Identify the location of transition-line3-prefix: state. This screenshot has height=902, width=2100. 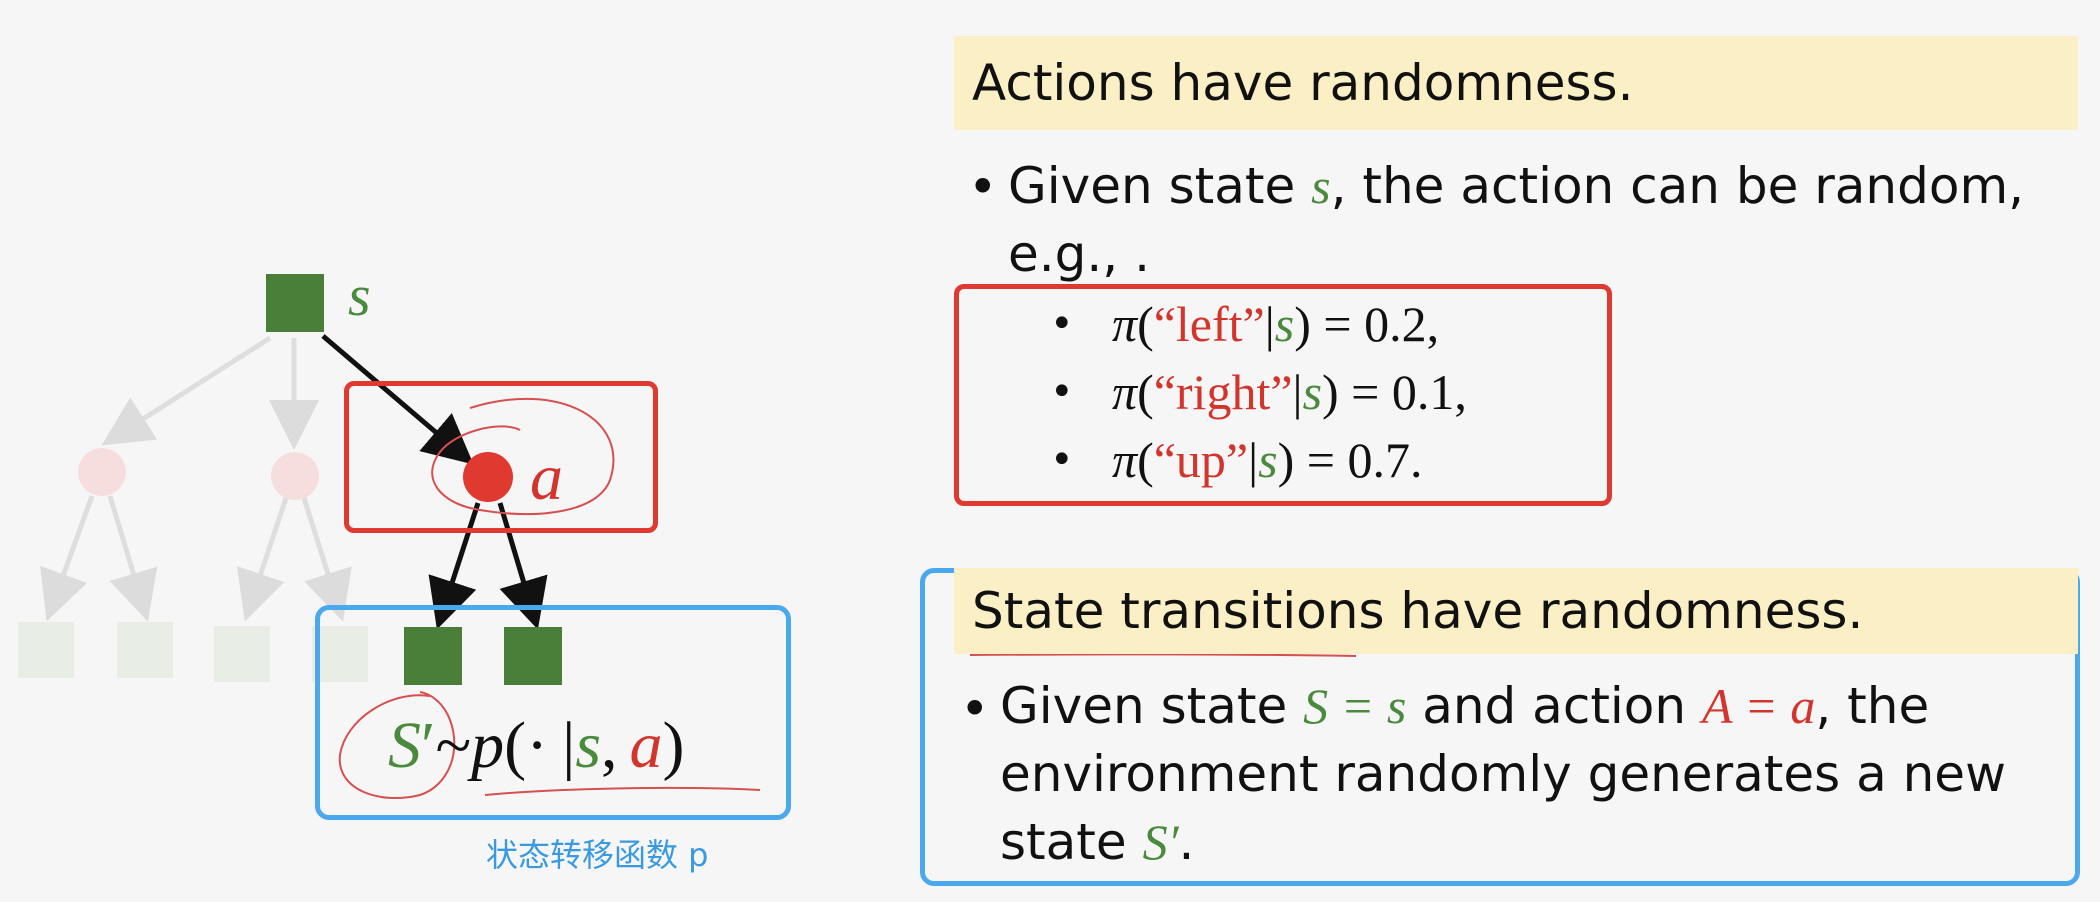
(1071, 842).